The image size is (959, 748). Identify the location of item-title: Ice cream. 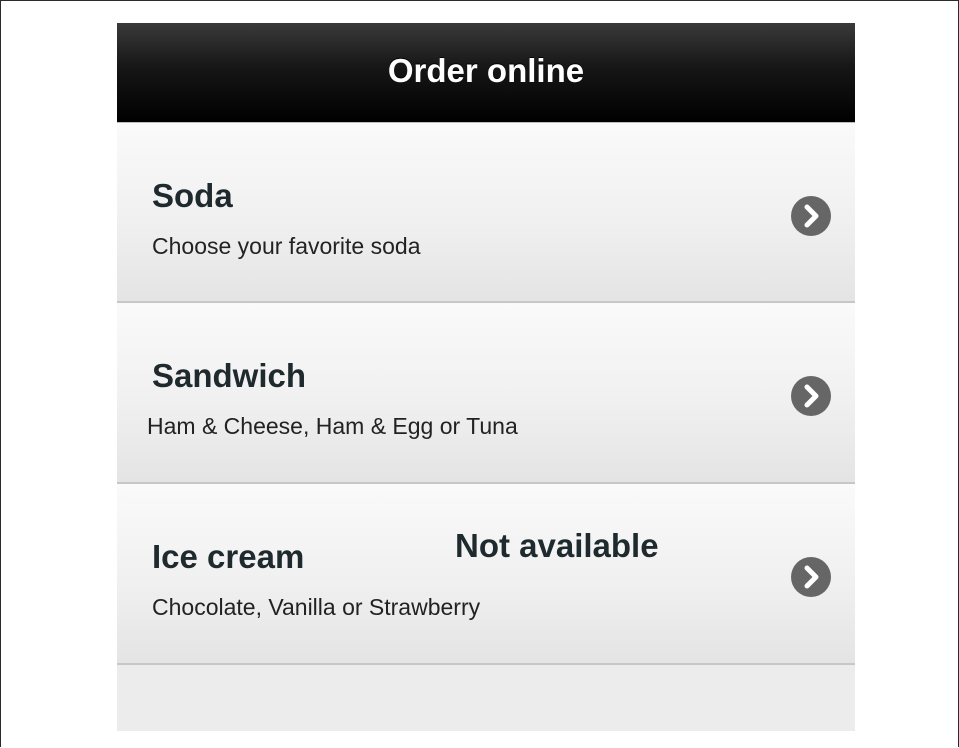
(228, 556).